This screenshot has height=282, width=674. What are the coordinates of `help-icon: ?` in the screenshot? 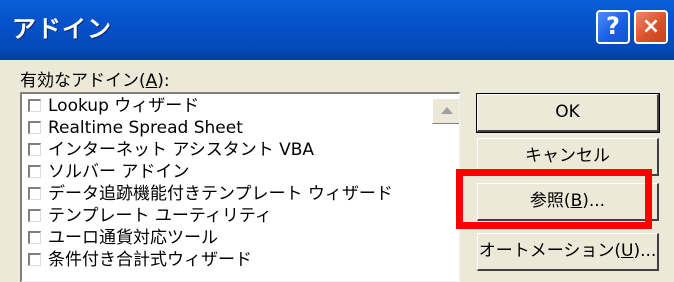 It's located at (613, 26).